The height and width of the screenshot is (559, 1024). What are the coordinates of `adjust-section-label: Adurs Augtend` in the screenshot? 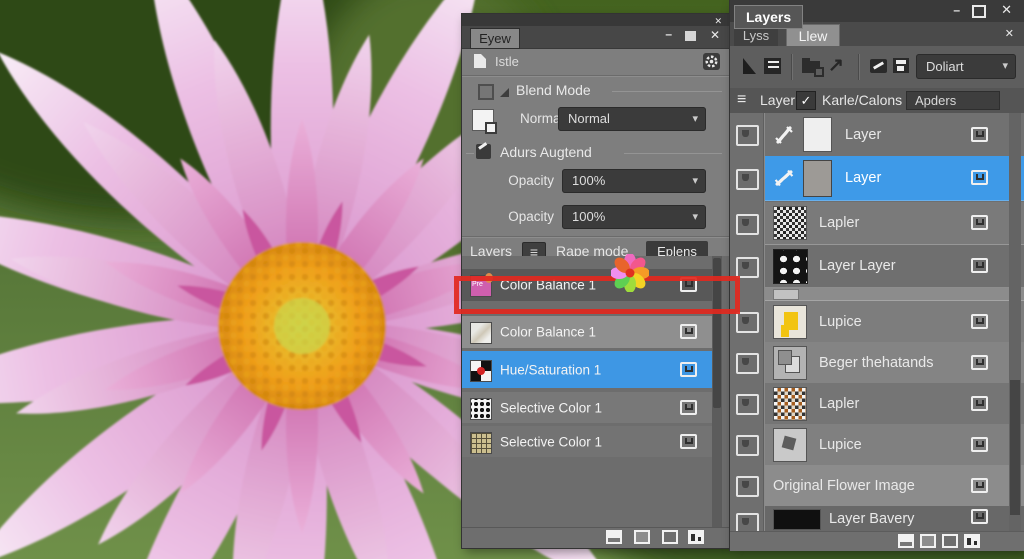 It's located at (546, 152).